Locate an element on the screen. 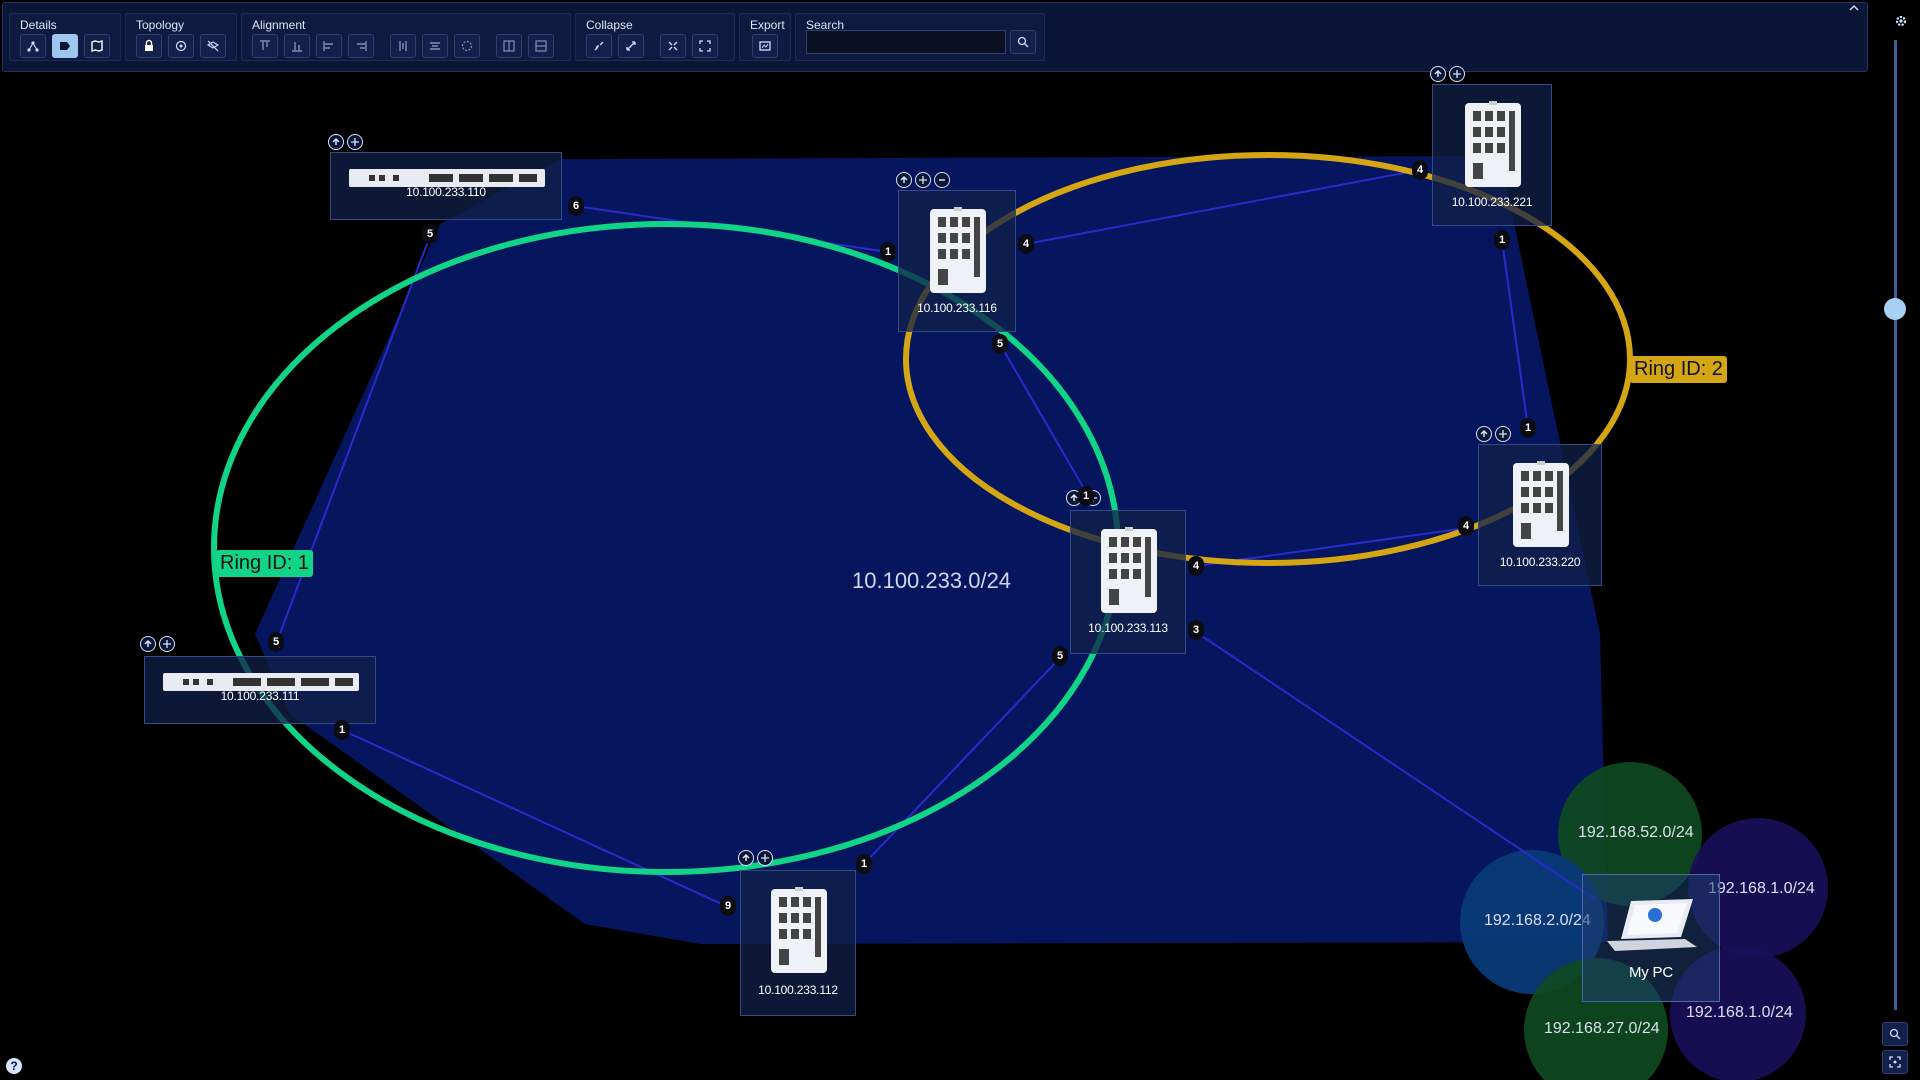 This screenshot has width=1920, height=1080. collapse-all-button is located at coordinates (673, 46).